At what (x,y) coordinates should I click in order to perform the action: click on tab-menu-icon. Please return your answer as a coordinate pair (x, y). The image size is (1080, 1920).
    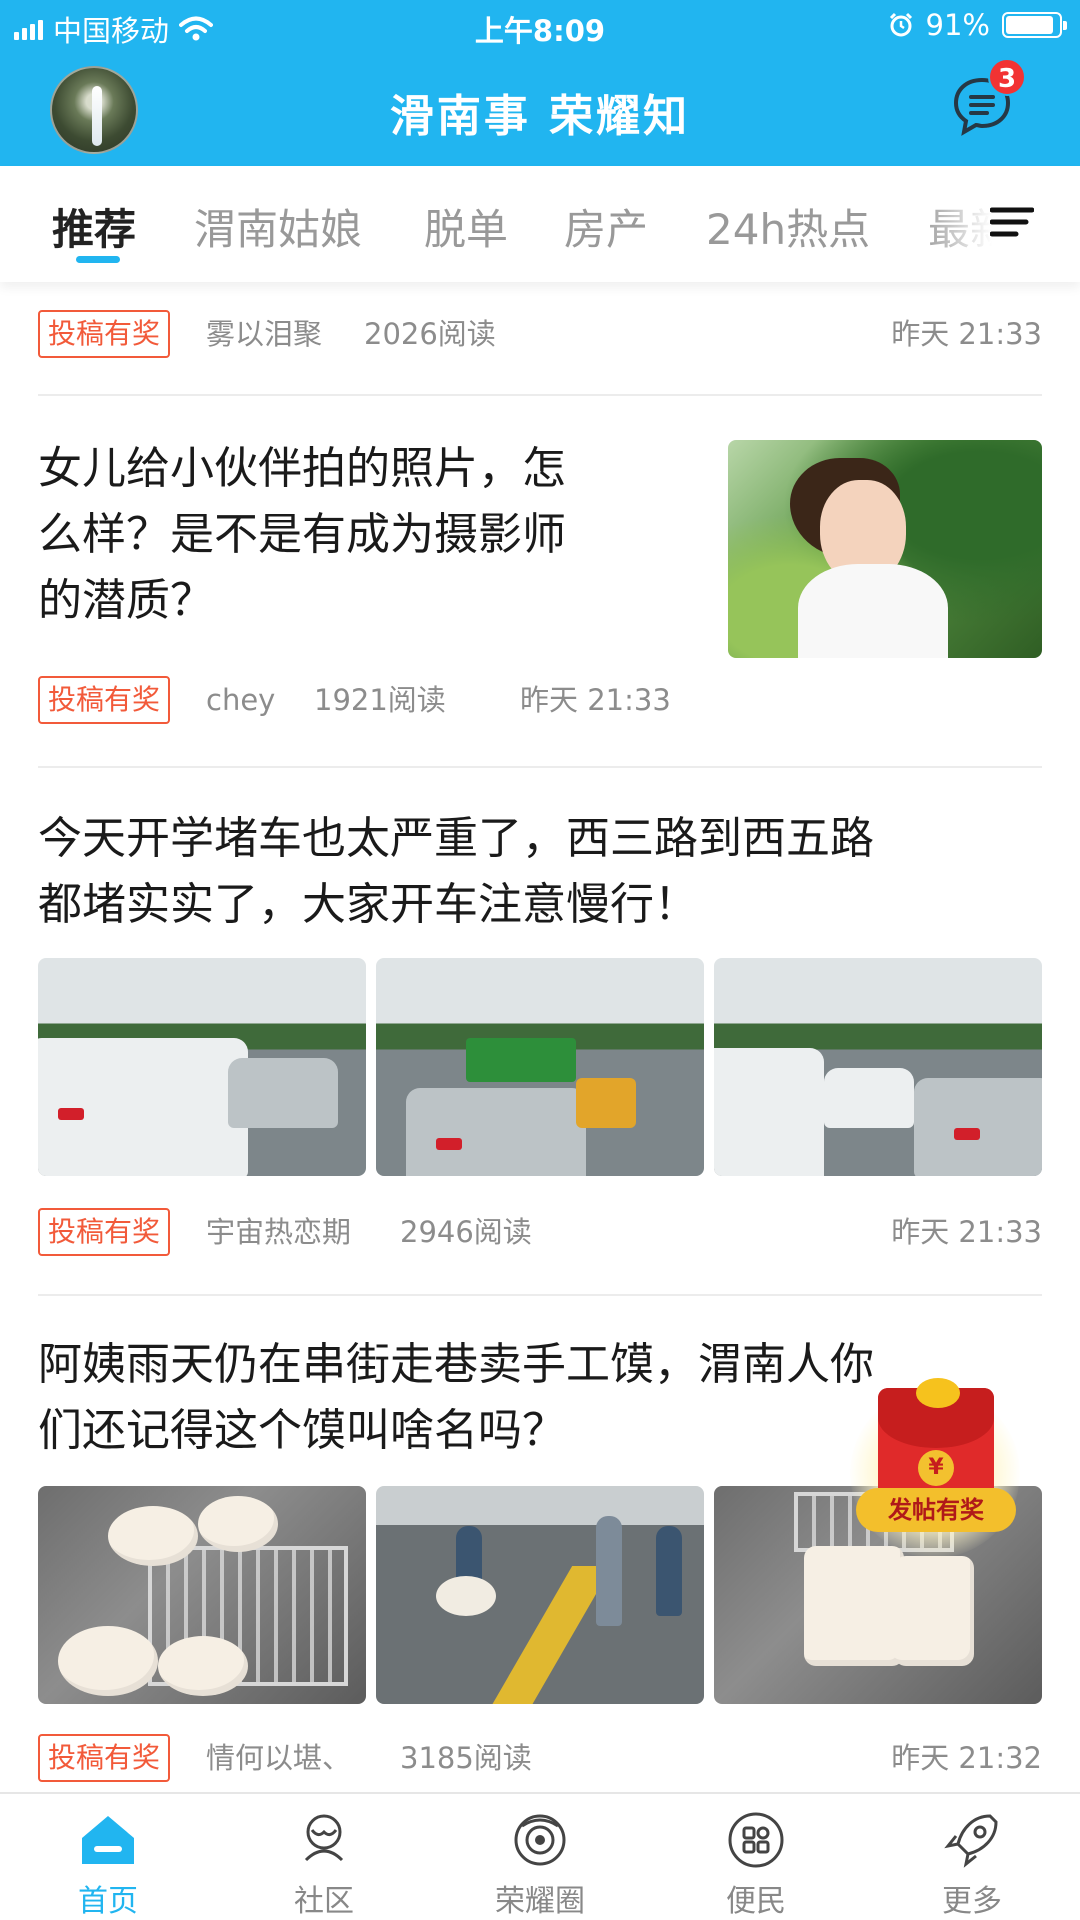
    Looking at the image, I should click on (1012, 222).